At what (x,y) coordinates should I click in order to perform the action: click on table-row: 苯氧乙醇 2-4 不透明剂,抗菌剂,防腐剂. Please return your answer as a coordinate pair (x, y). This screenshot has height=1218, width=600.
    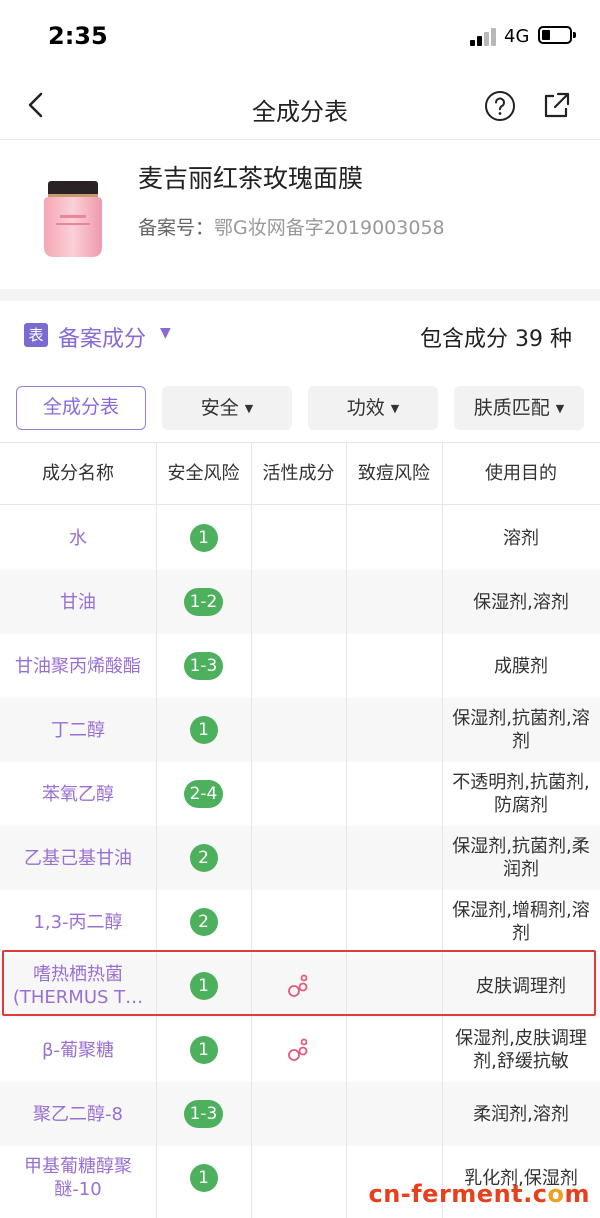
    Looking at the image, I should click on (300, 794).